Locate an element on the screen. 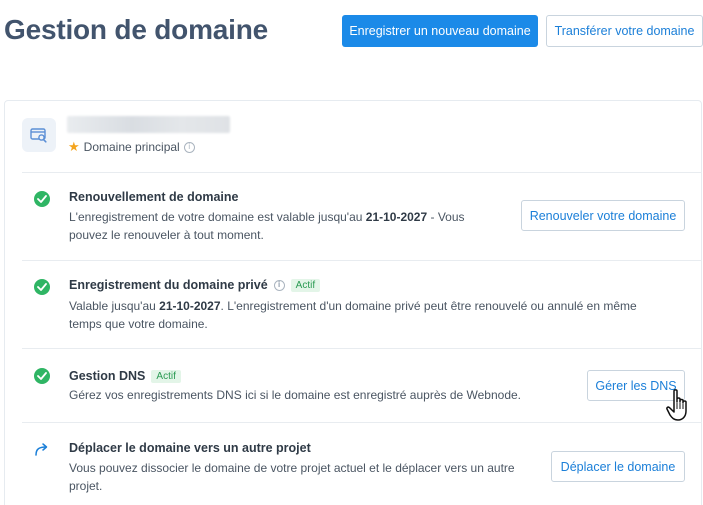 This screenshot has height=505, width=703. star-icon: ★ is located at coordinates (74, 146).